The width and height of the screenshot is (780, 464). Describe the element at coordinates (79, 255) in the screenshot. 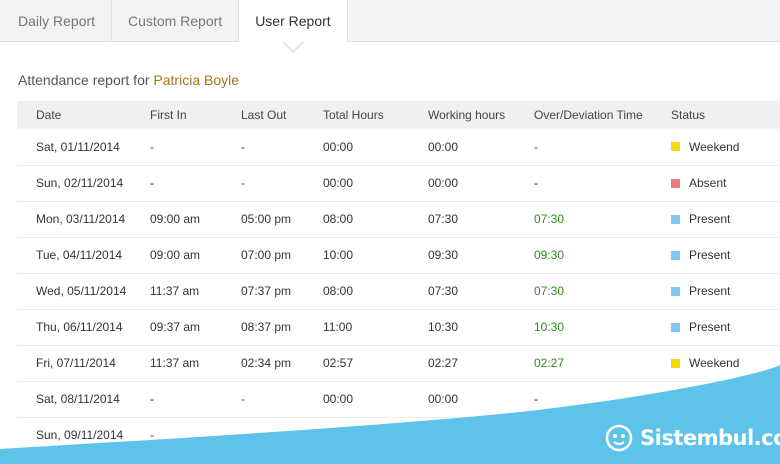

I see `cell-date: Tue, 04/11/2014` at that location.